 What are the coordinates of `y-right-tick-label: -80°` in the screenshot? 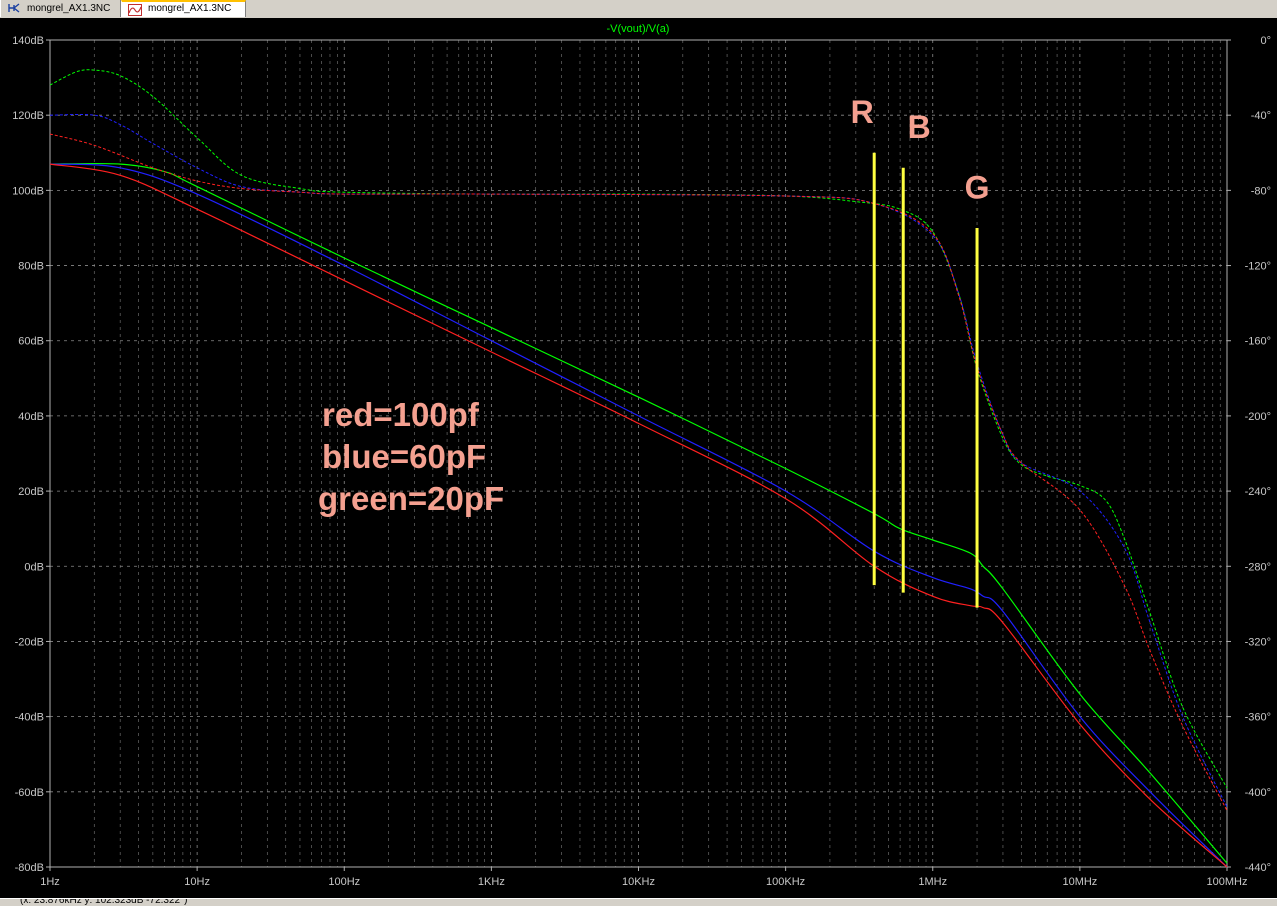 It's located at (1261, 191).